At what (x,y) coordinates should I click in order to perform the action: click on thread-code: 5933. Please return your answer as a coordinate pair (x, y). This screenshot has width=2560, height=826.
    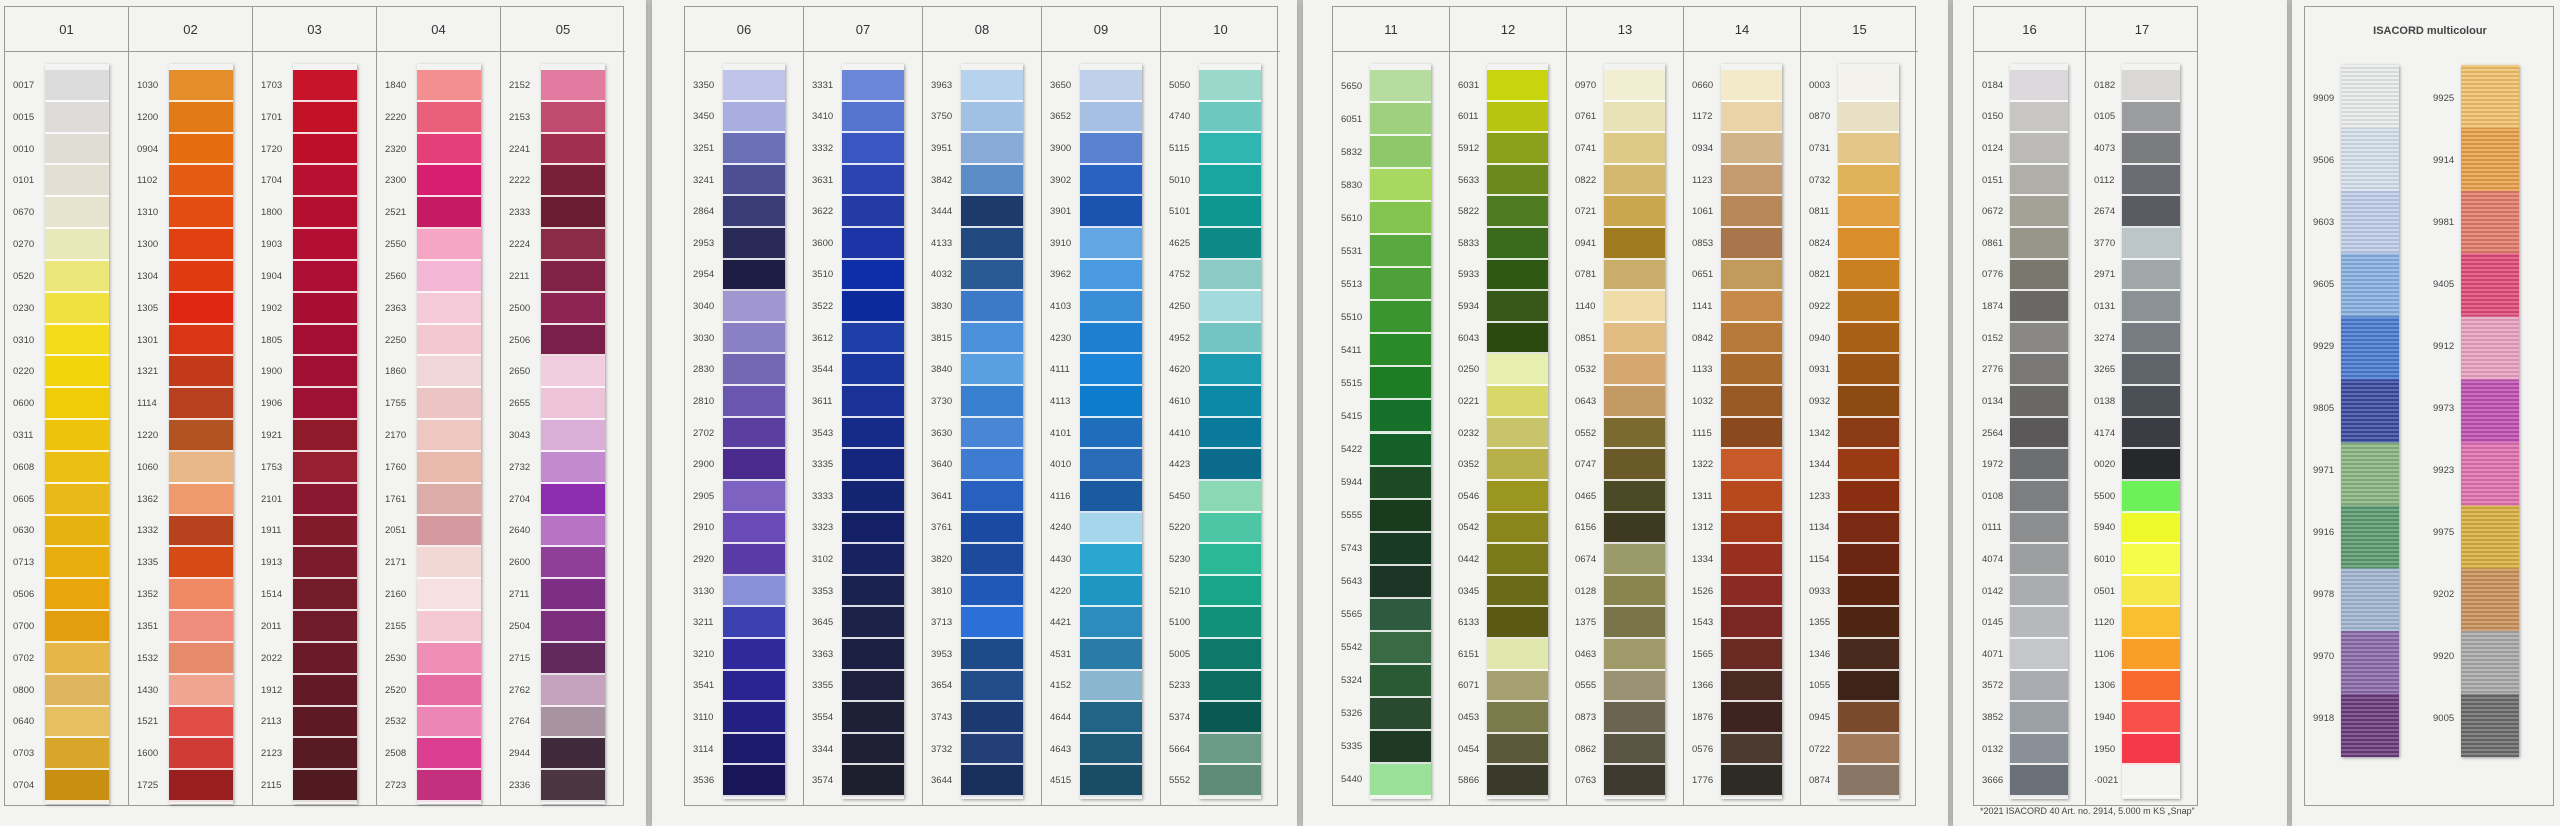
    Looking at the image, I should click on (1469, 275).